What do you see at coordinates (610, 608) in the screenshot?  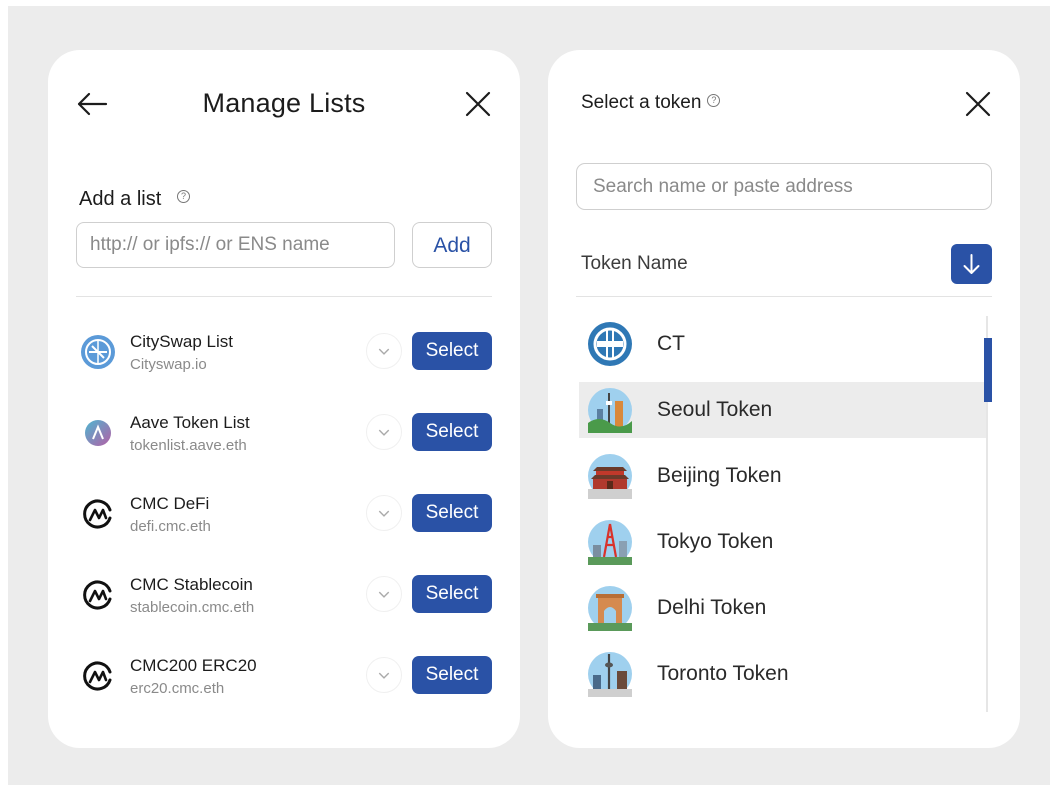 I see `delhi-city-icon` at bounding box center [610, 608].